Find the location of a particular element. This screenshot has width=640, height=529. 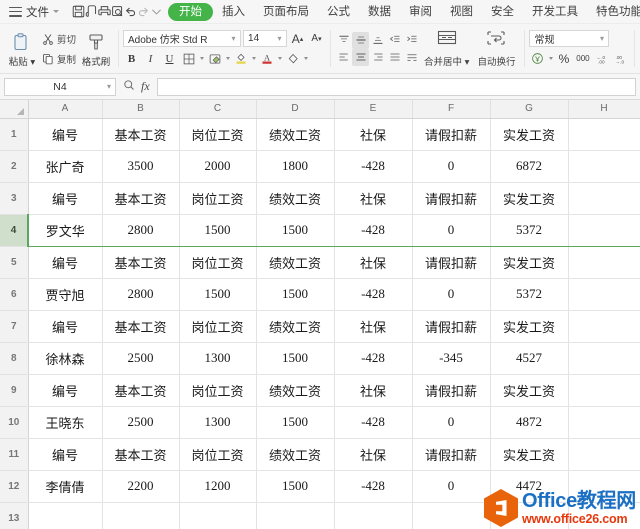

print-preview-icon is located at coordinates (91, 12).